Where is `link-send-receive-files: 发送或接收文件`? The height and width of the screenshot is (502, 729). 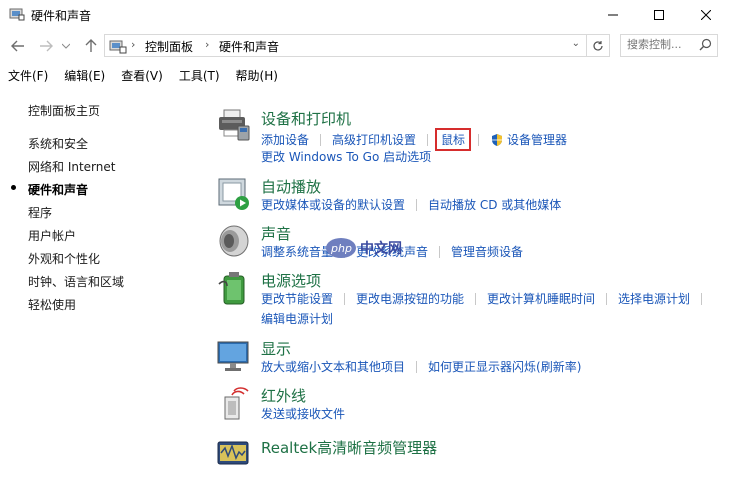
link-send-receive-files: 发送或接收文件 is located at coordinates (303, 413).